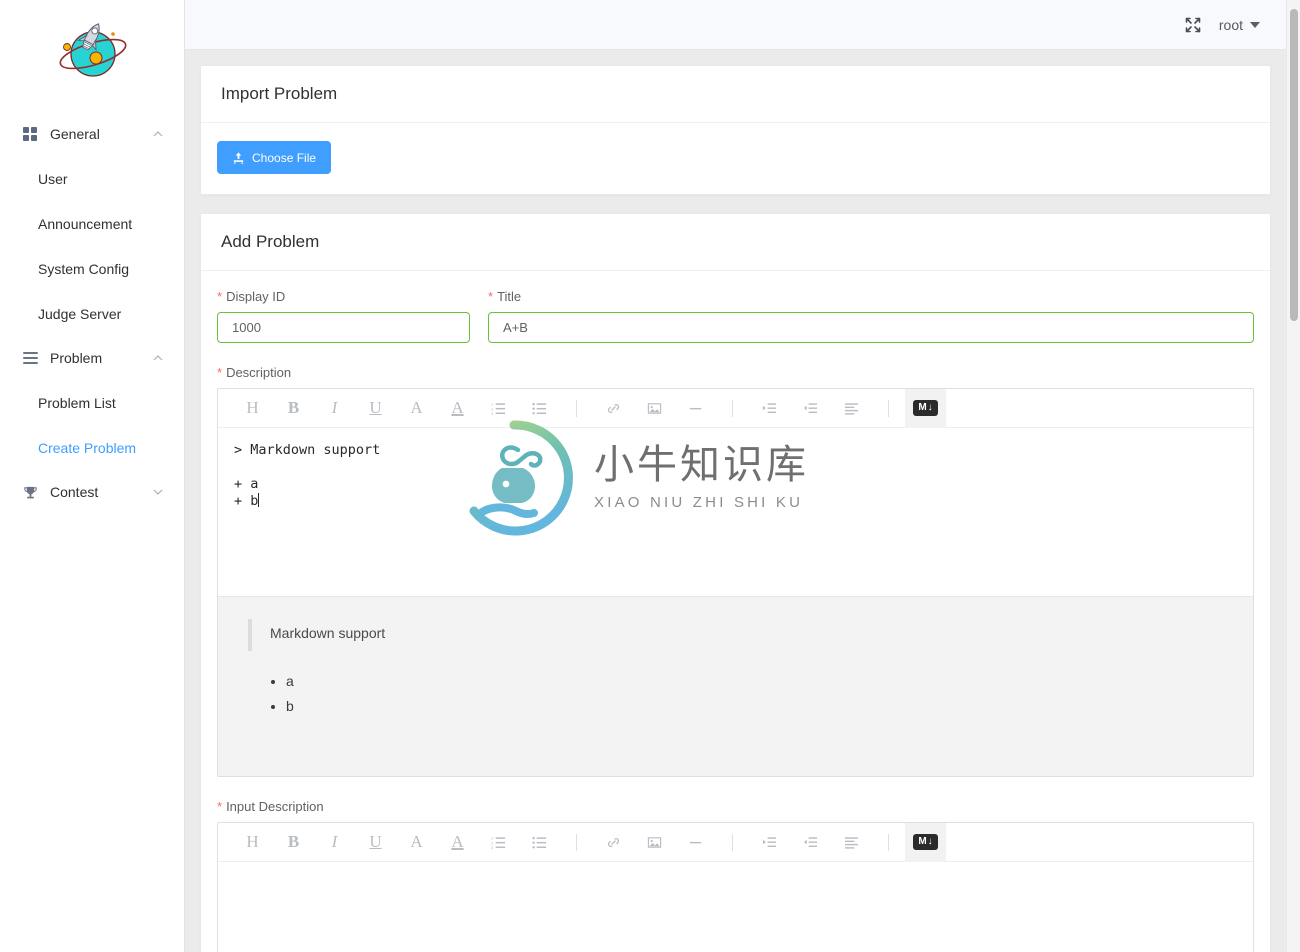 The height and width of the screenshot is (952, 1300). Describe the element at coordinates (735, 806) in the screenshot. I see `input-description-label: * Input Description` at that location.